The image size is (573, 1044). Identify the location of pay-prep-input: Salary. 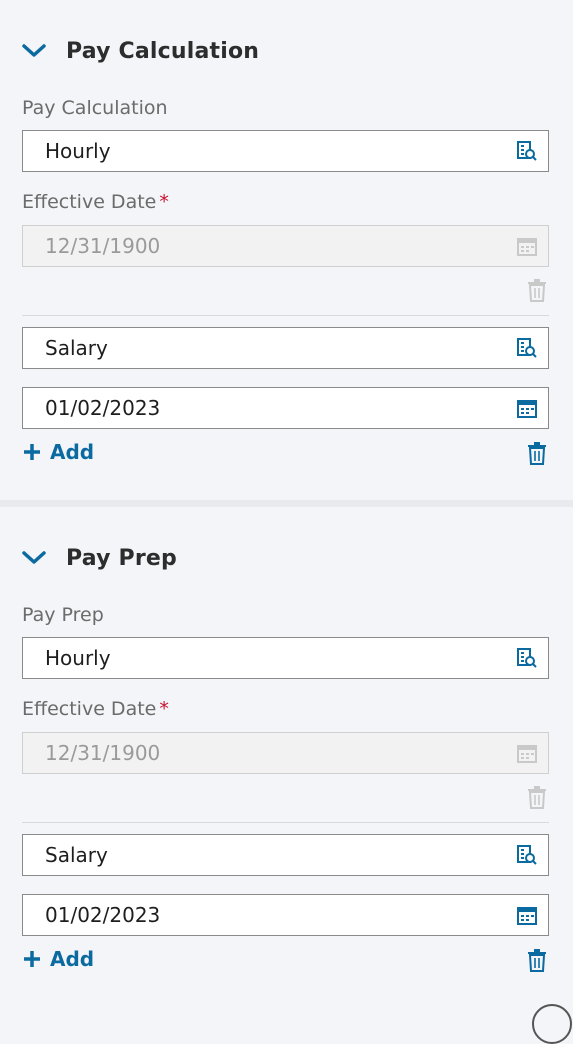
(285, 855).